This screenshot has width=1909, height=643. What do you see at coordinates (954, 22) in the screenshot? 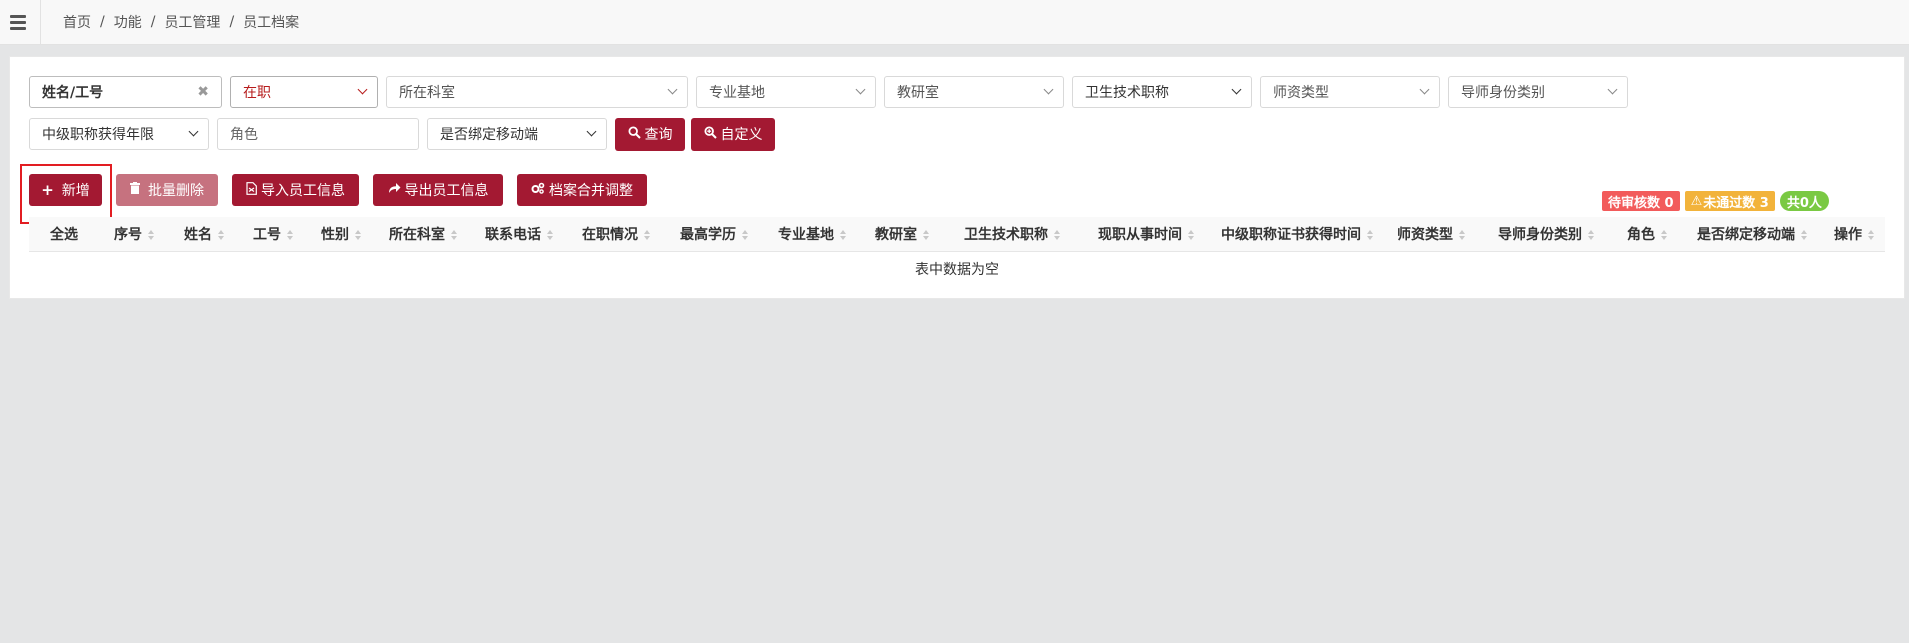
I see `top-bar: 首页 / 功能 / 员工管理 / 员工档案` at bounding box center [954, 22].